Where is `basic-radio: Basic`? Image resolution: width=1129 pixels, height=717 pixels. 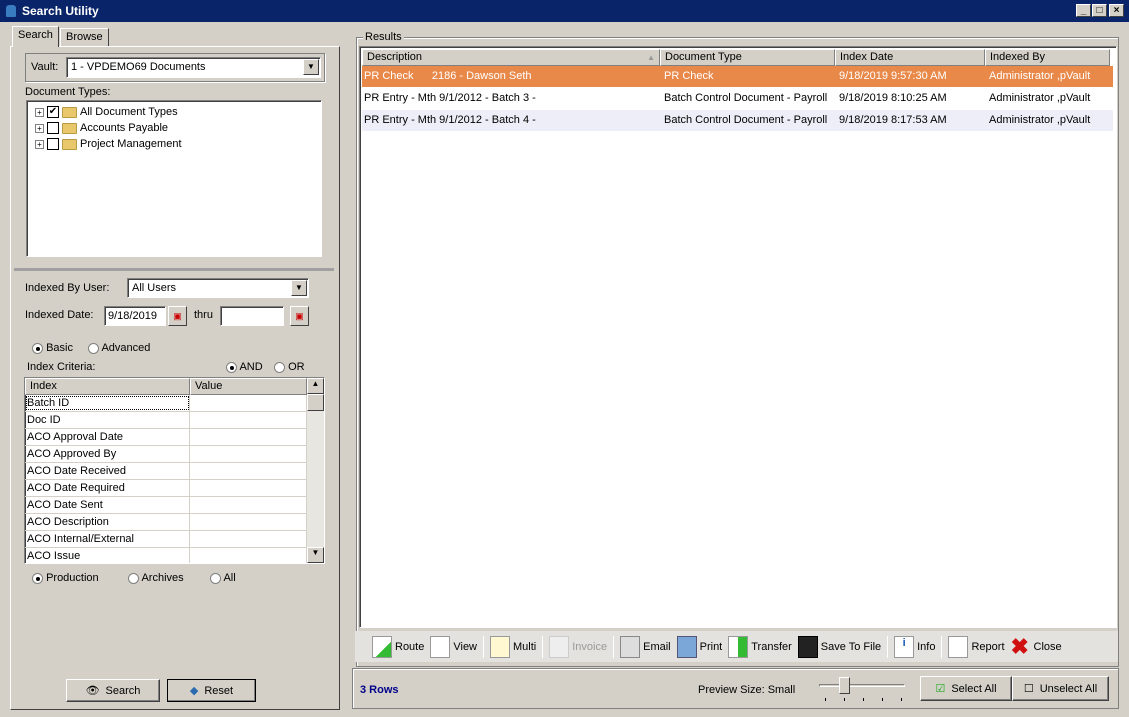
basic-radio: Basic is located at coordinates (52, 348).